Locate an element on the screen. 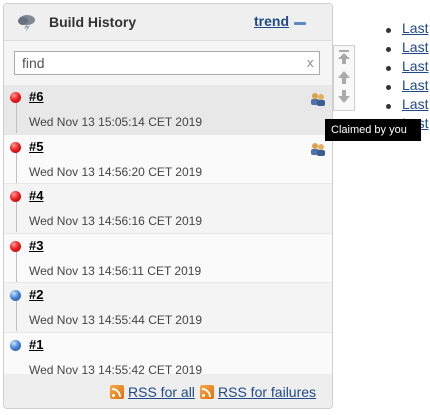  build-link: #2 is located at coordinates (36, 294).